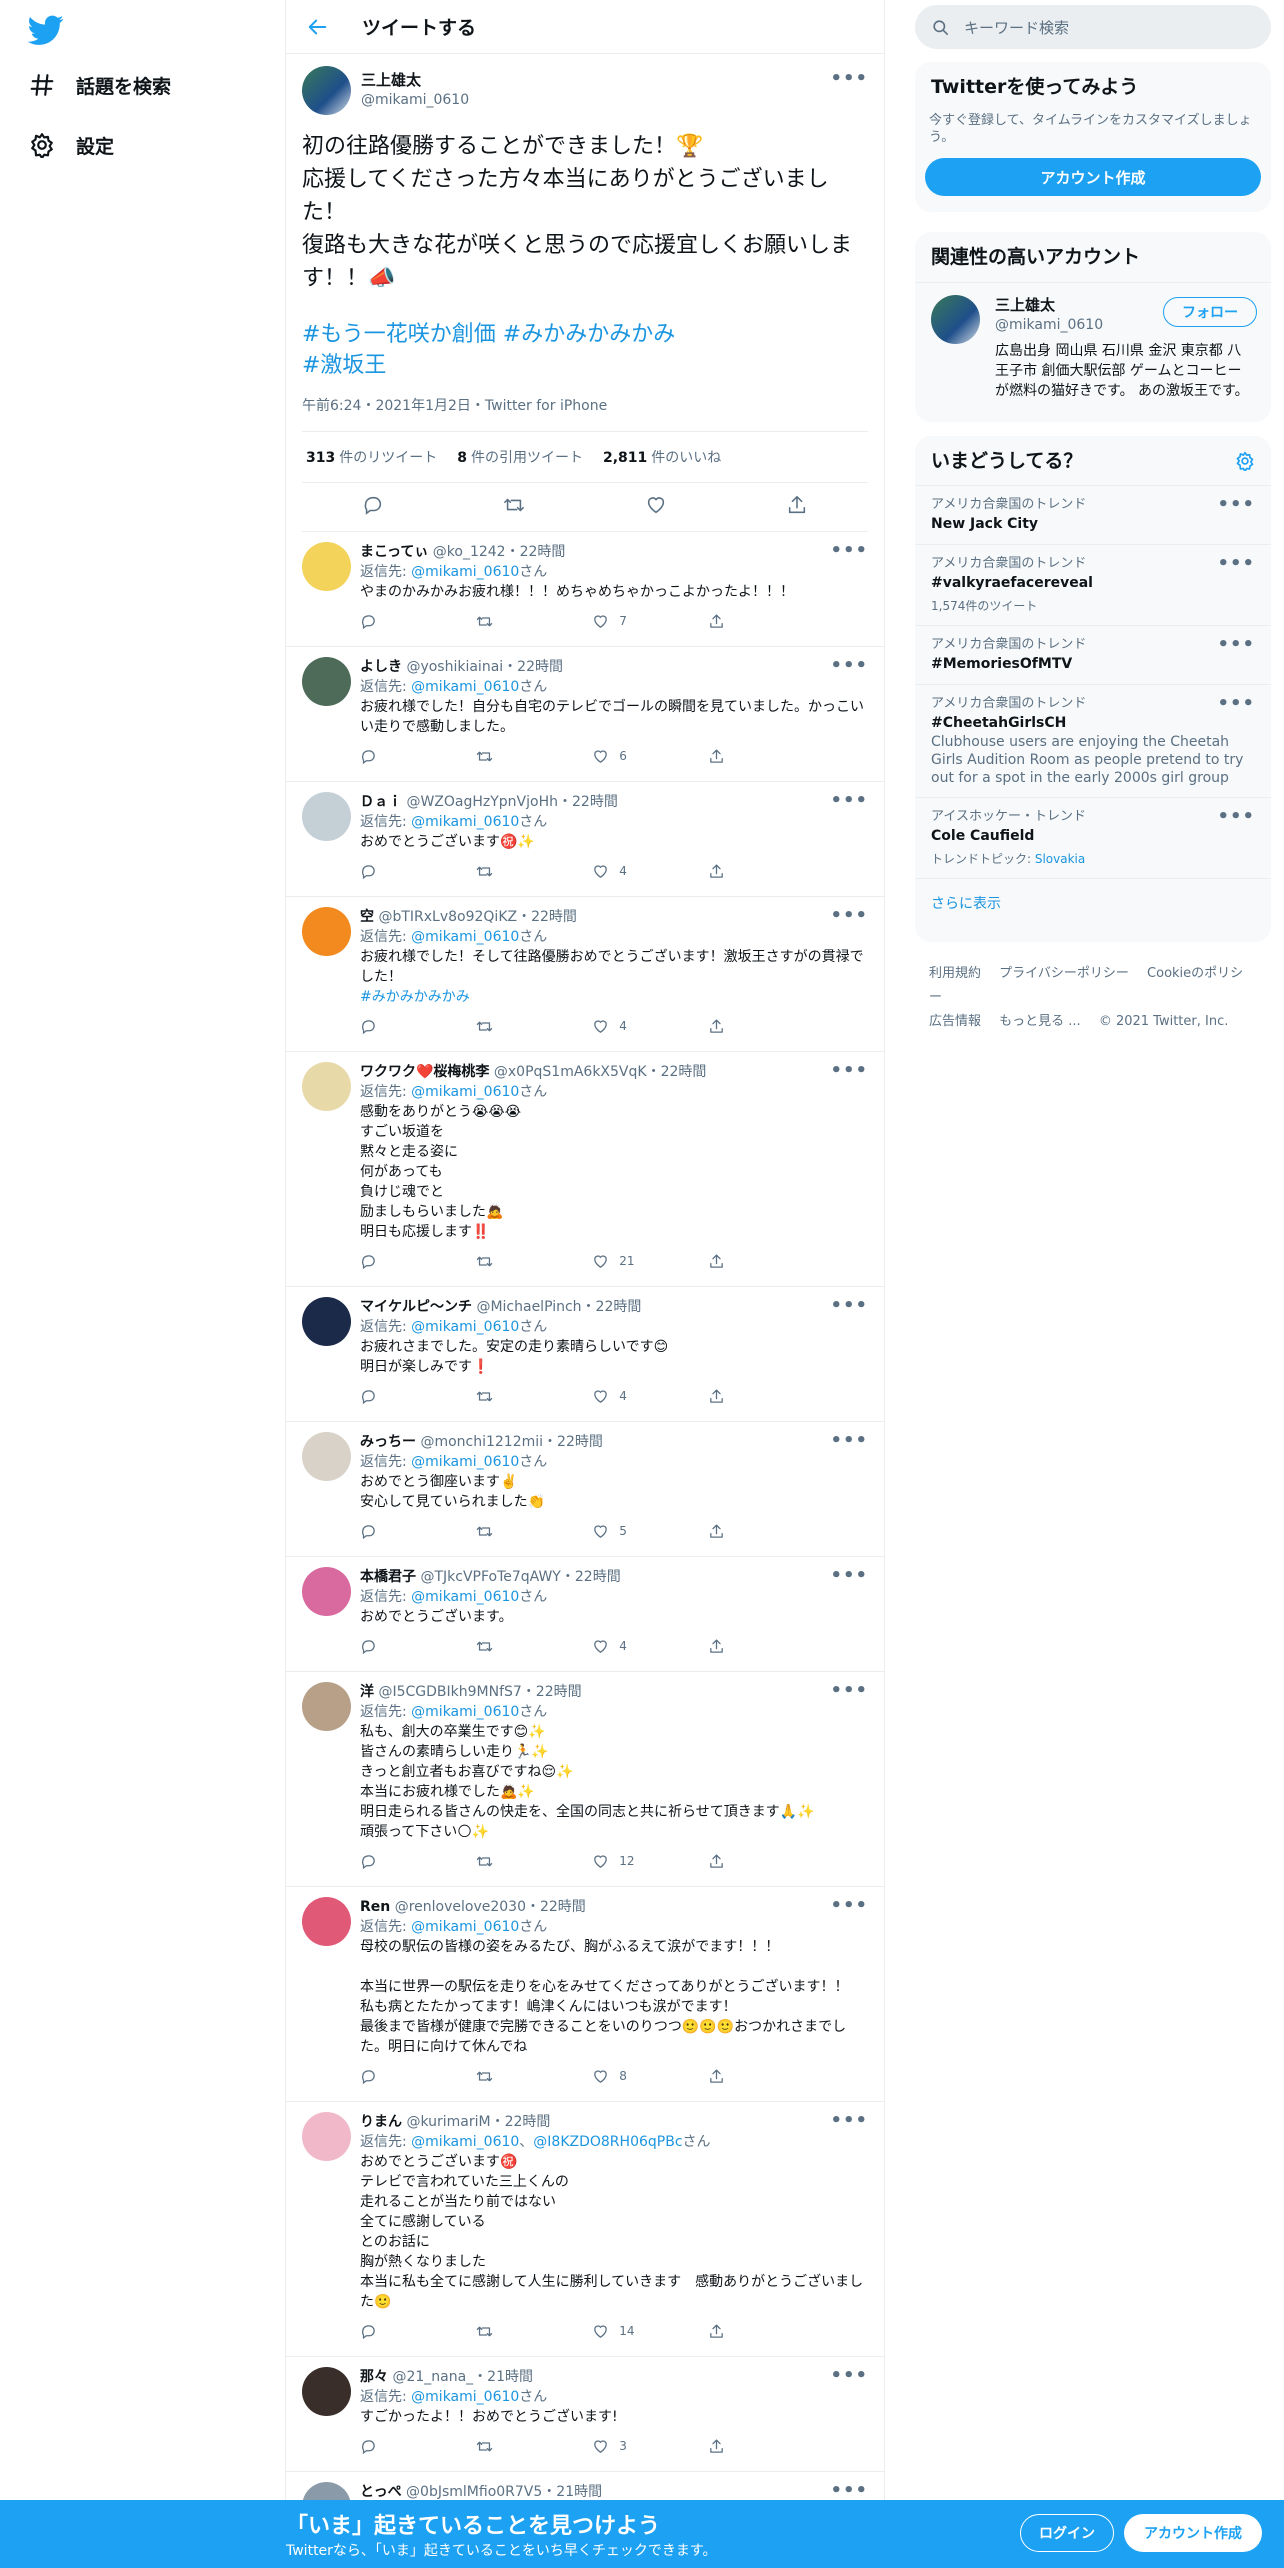 This screenshot has width=1284, height=2568. Describe the element at coordinates (650, 1861) in the screenshot. I see `like-icon: 12` at that location.